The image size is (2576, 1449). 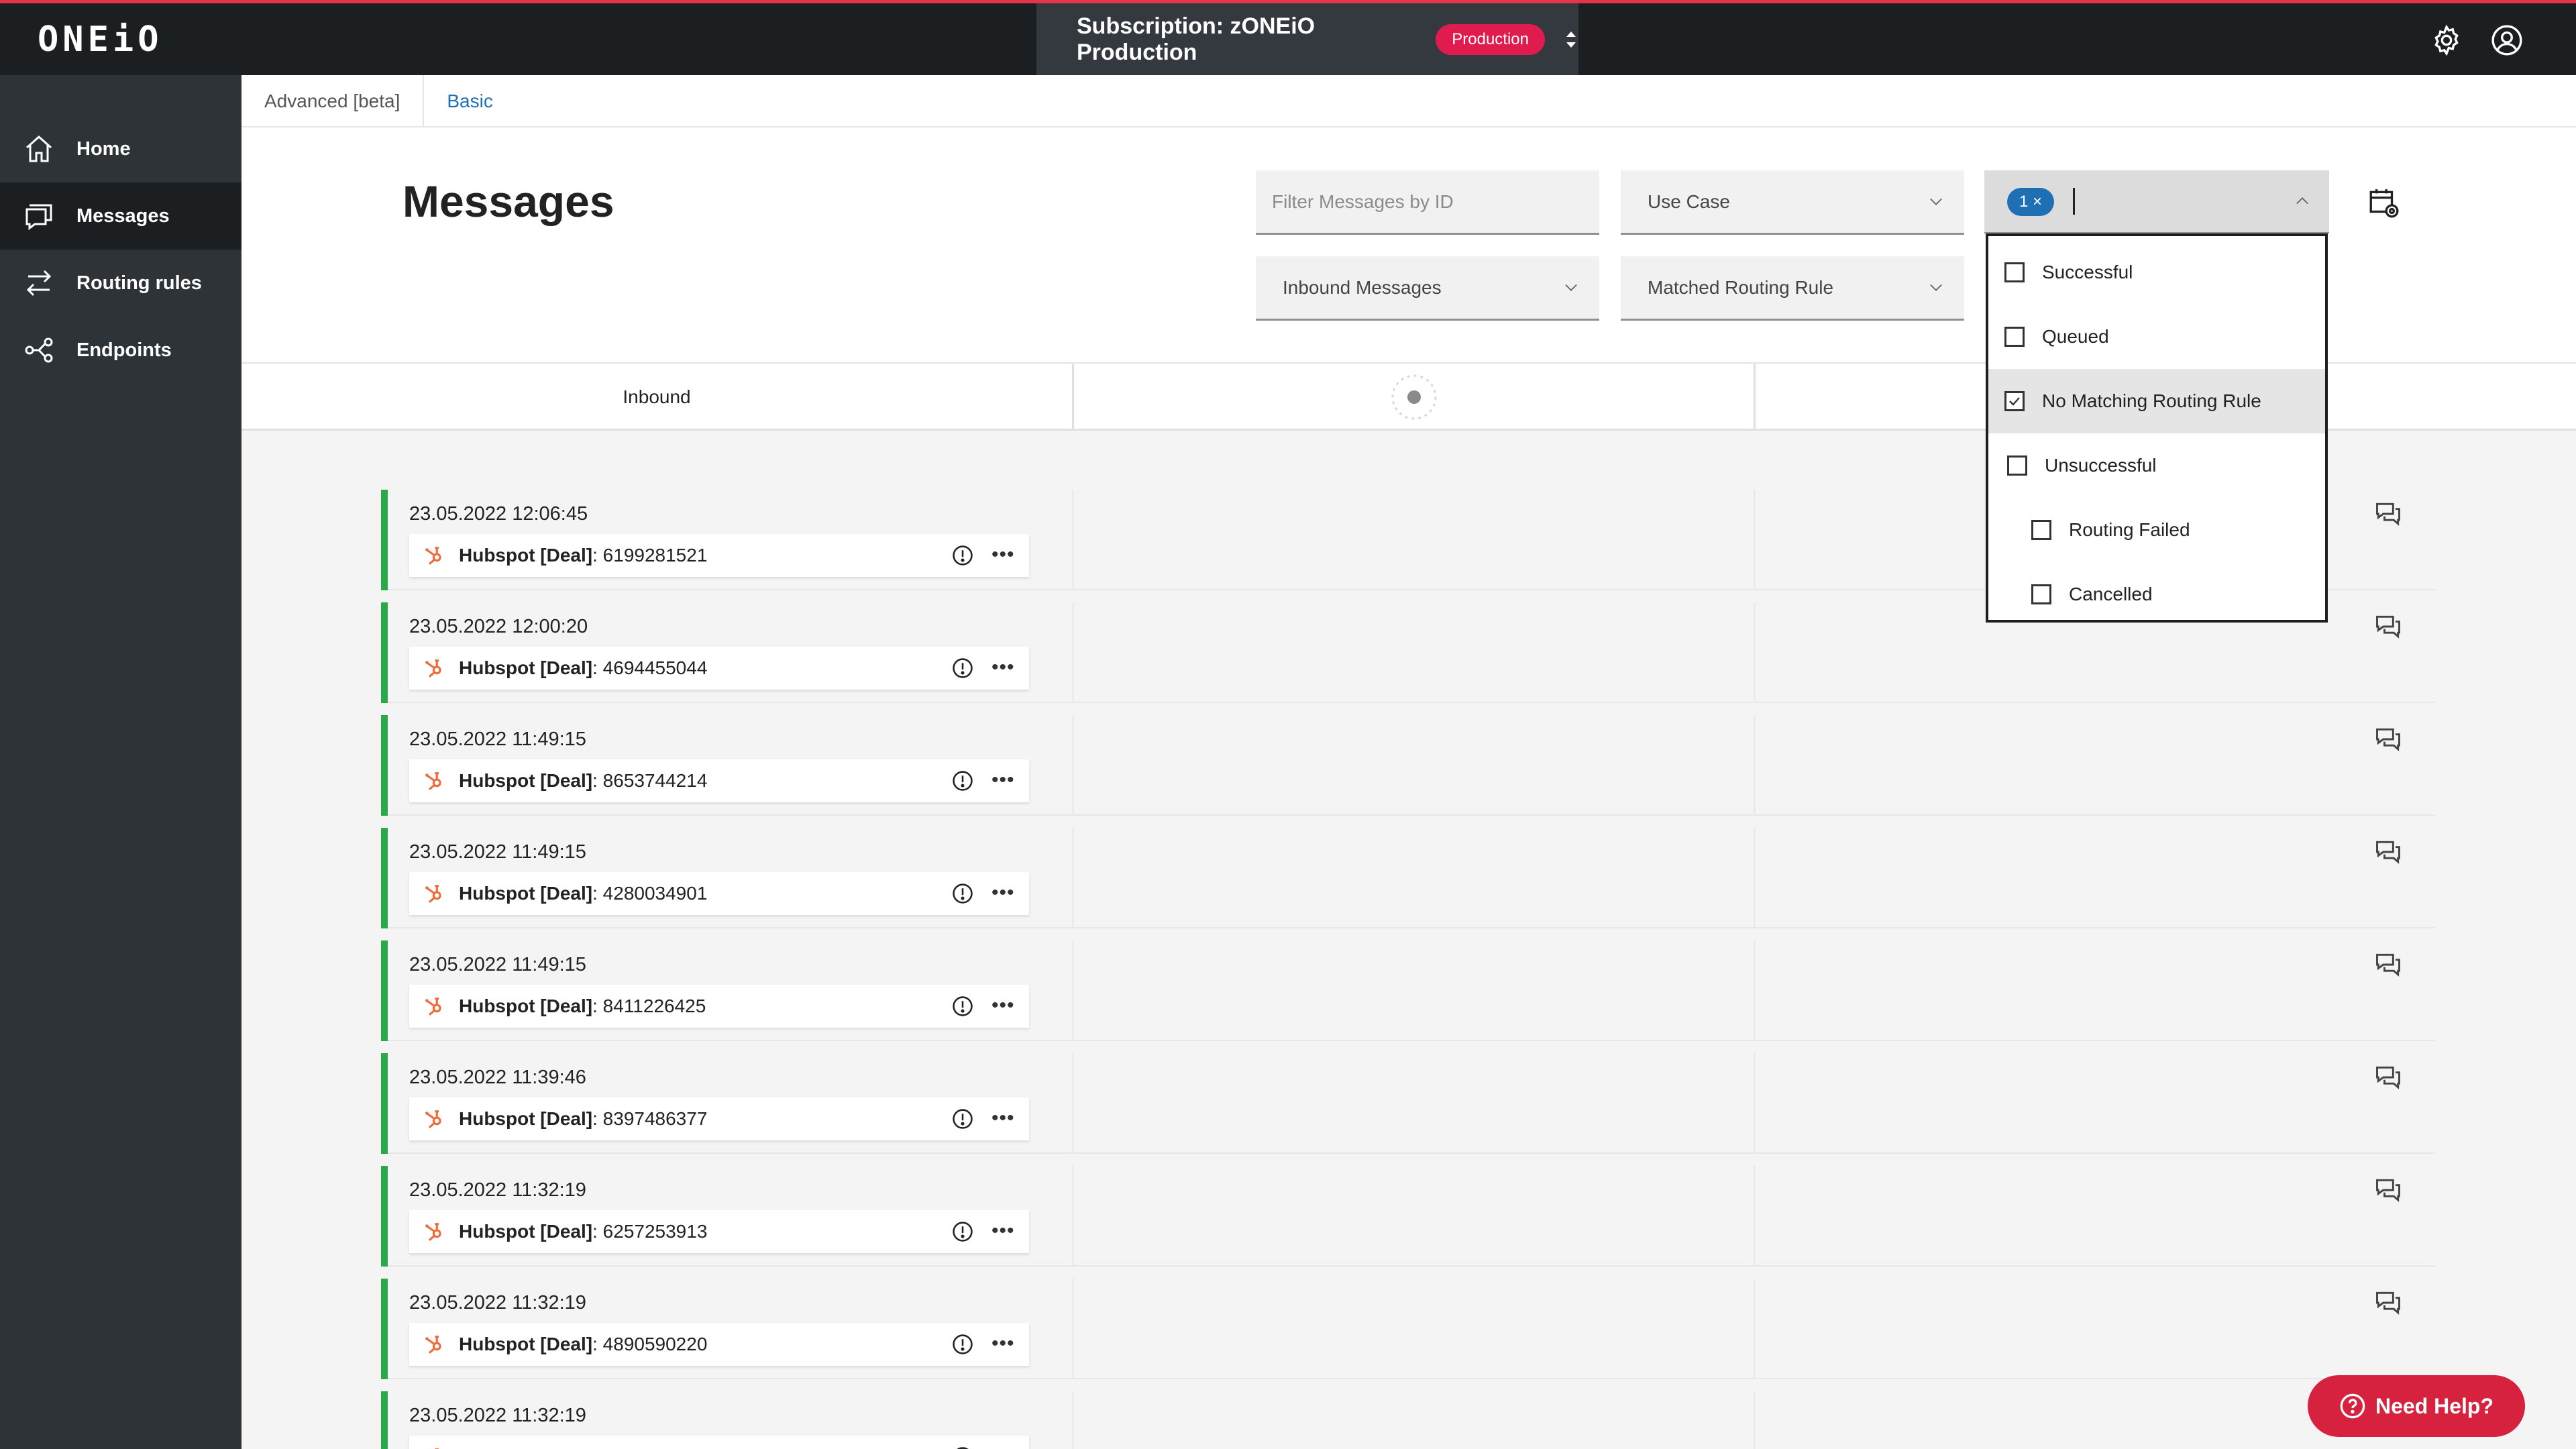 What do you see at coordinates (719, 1006) in the screenshot?
I see `message-card: Hubspot [Deal] : 8411226425 •••` at bounding box center [719, 1006].